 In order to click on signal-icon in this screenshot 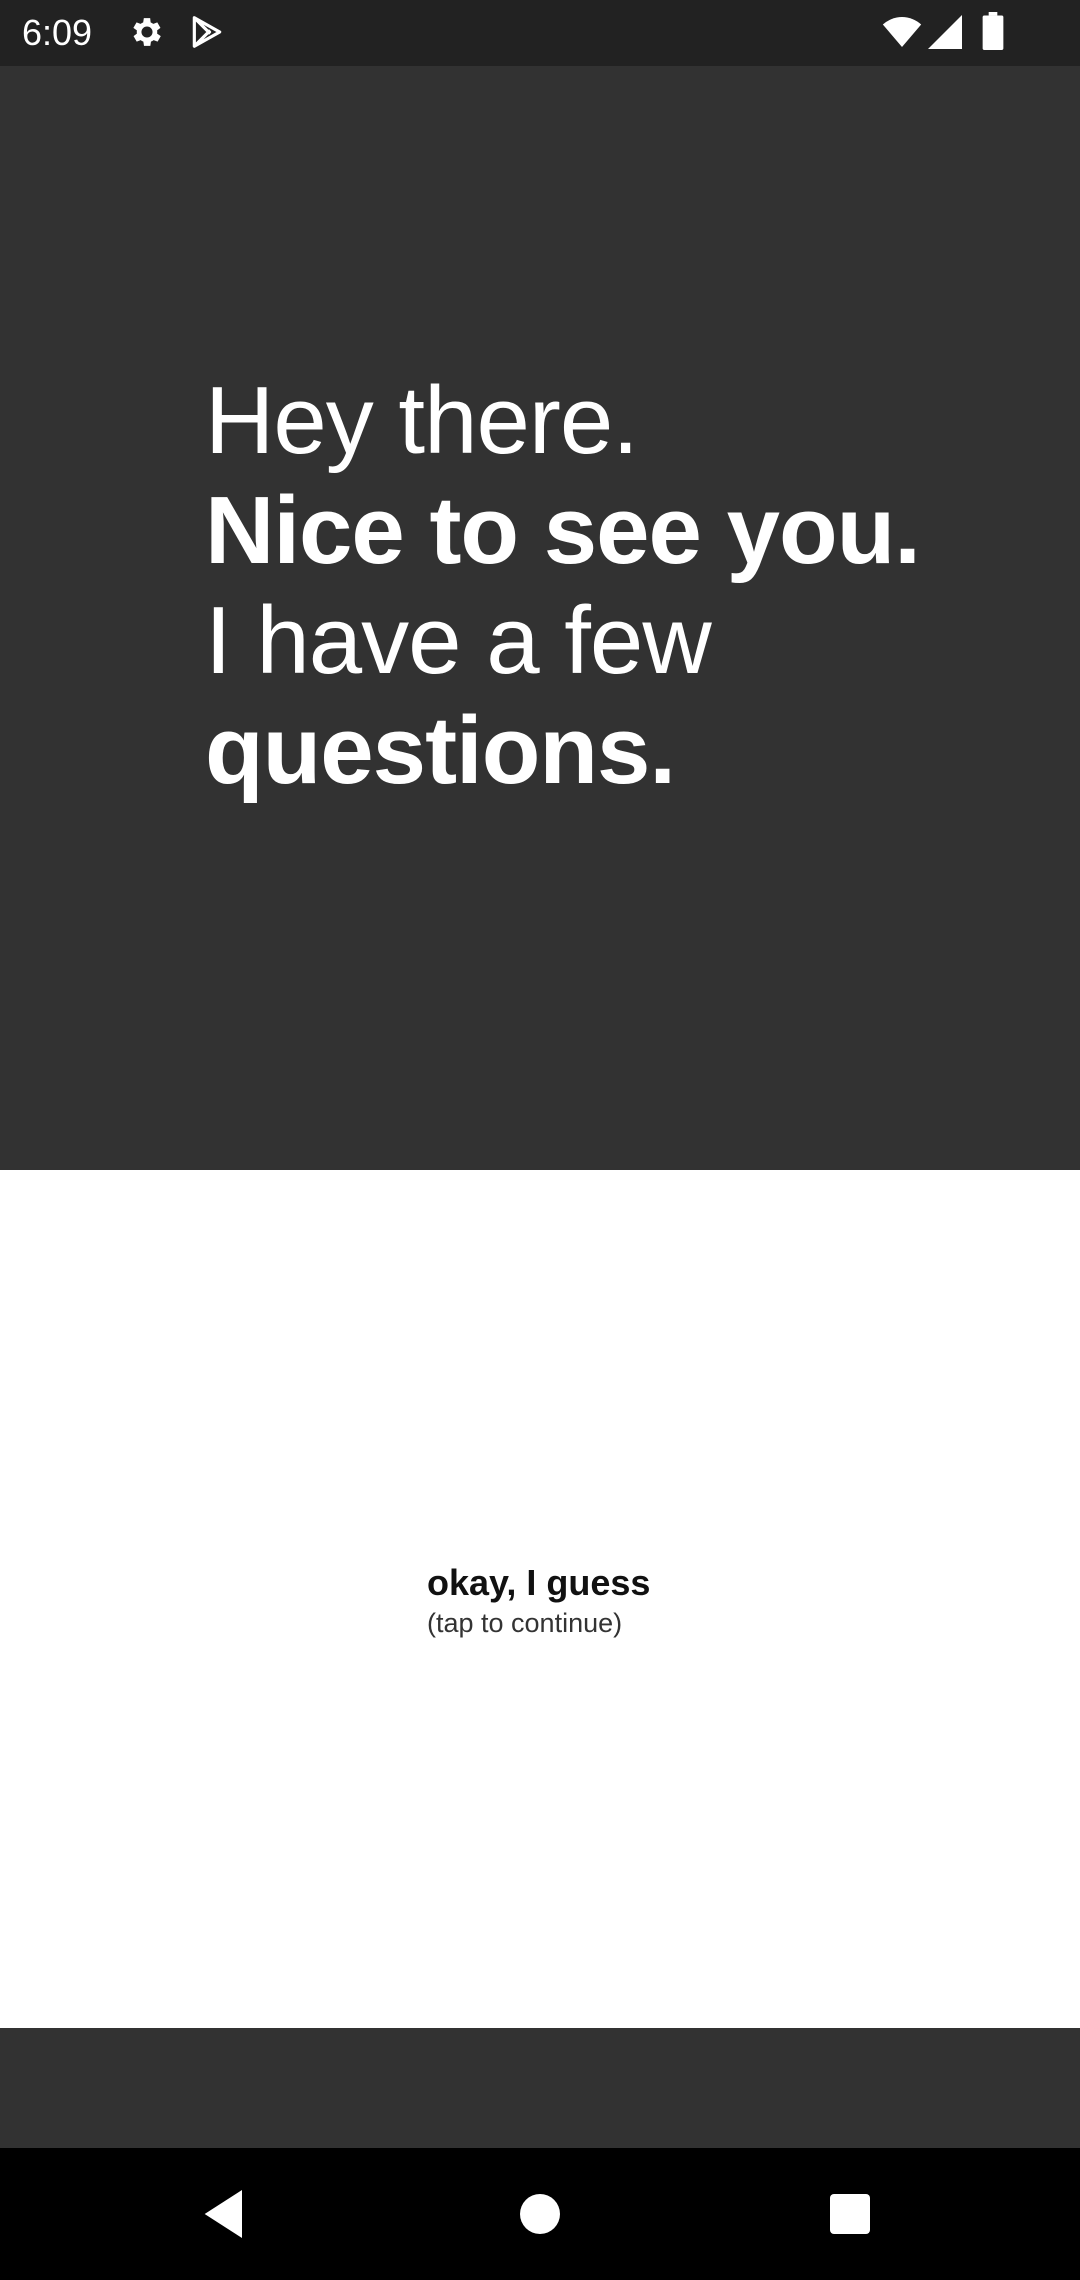, I will do `click(945, 32)`.